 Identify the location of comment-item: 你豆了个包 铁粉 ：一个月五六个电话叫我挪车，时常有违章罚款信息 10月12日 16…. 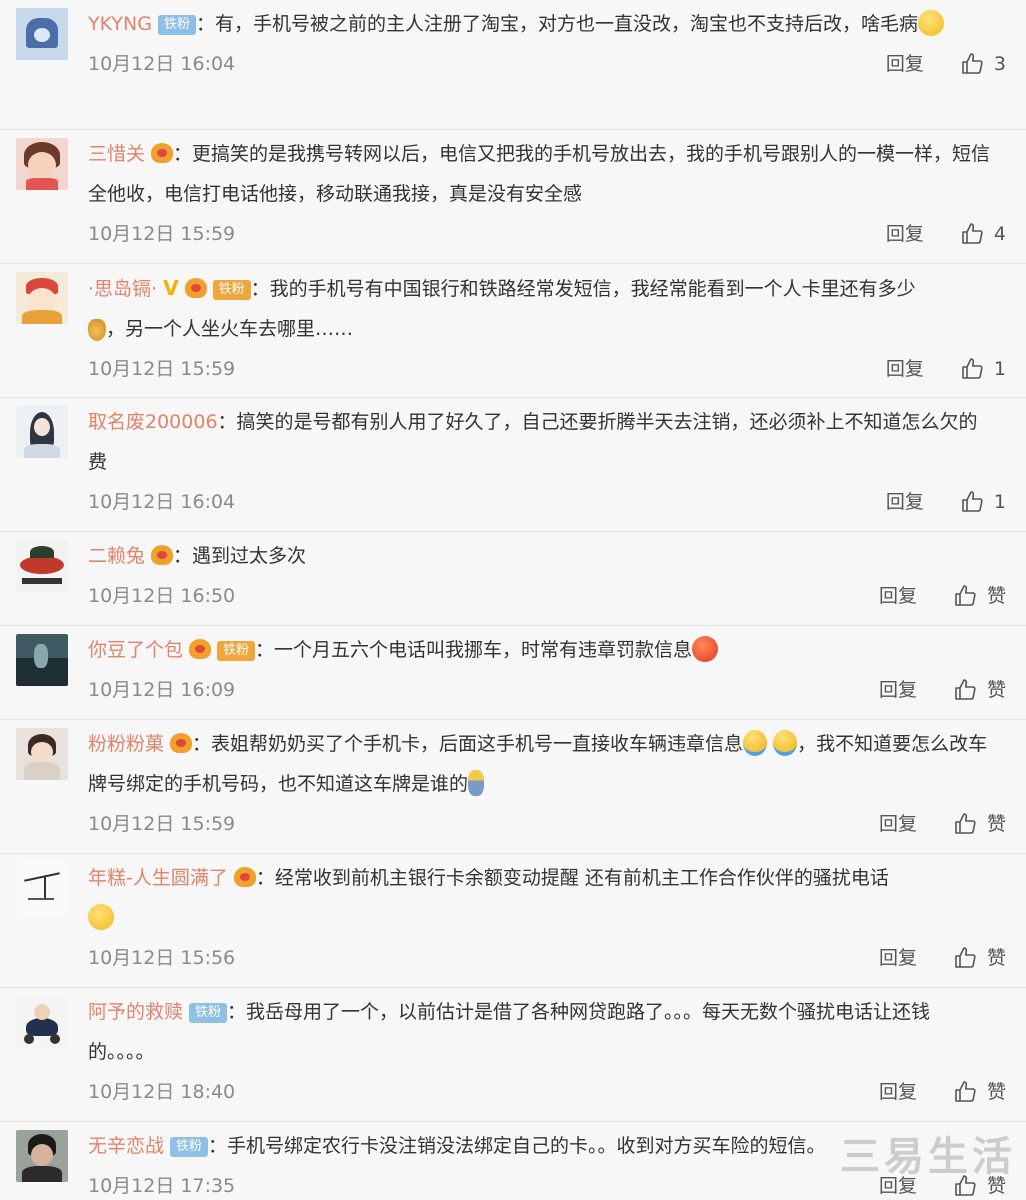
(513, 673).